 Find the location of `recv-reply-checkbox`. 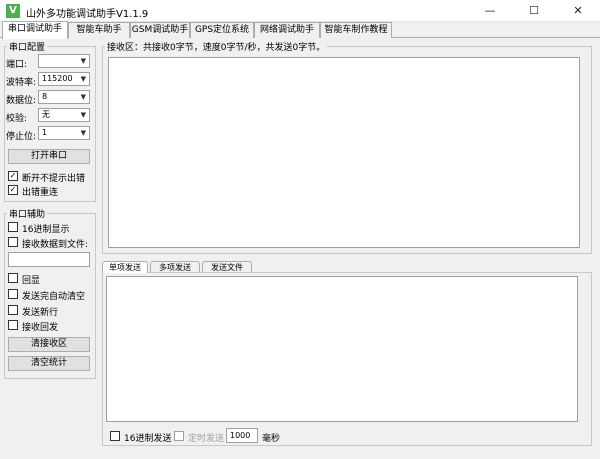

recv-reply-checkbox is located at coordinates (13, 325).